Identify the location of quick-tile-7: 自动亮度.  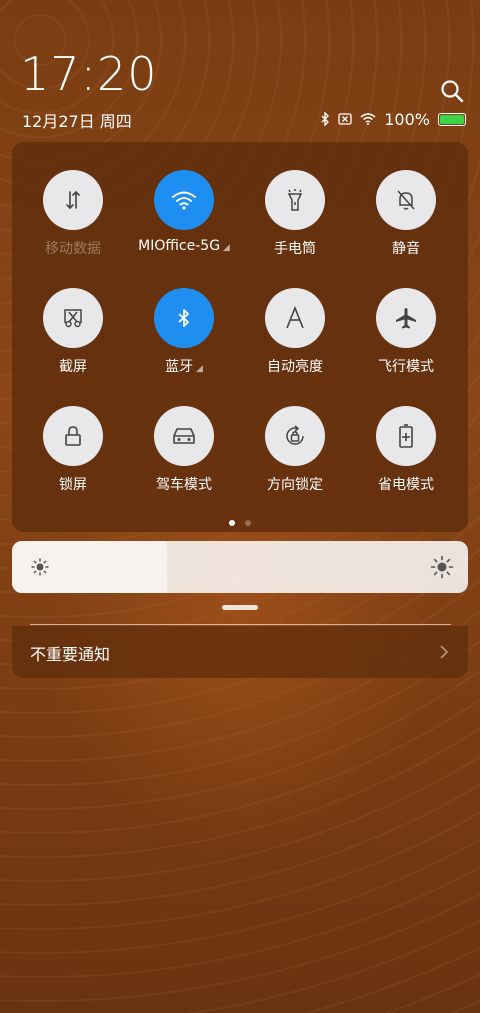
(295, 332).